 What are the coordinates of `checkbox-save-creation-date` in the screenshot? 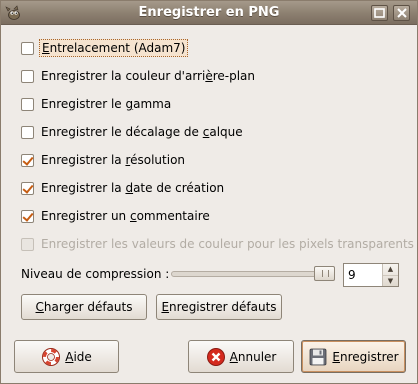 It's located at (27, 188).